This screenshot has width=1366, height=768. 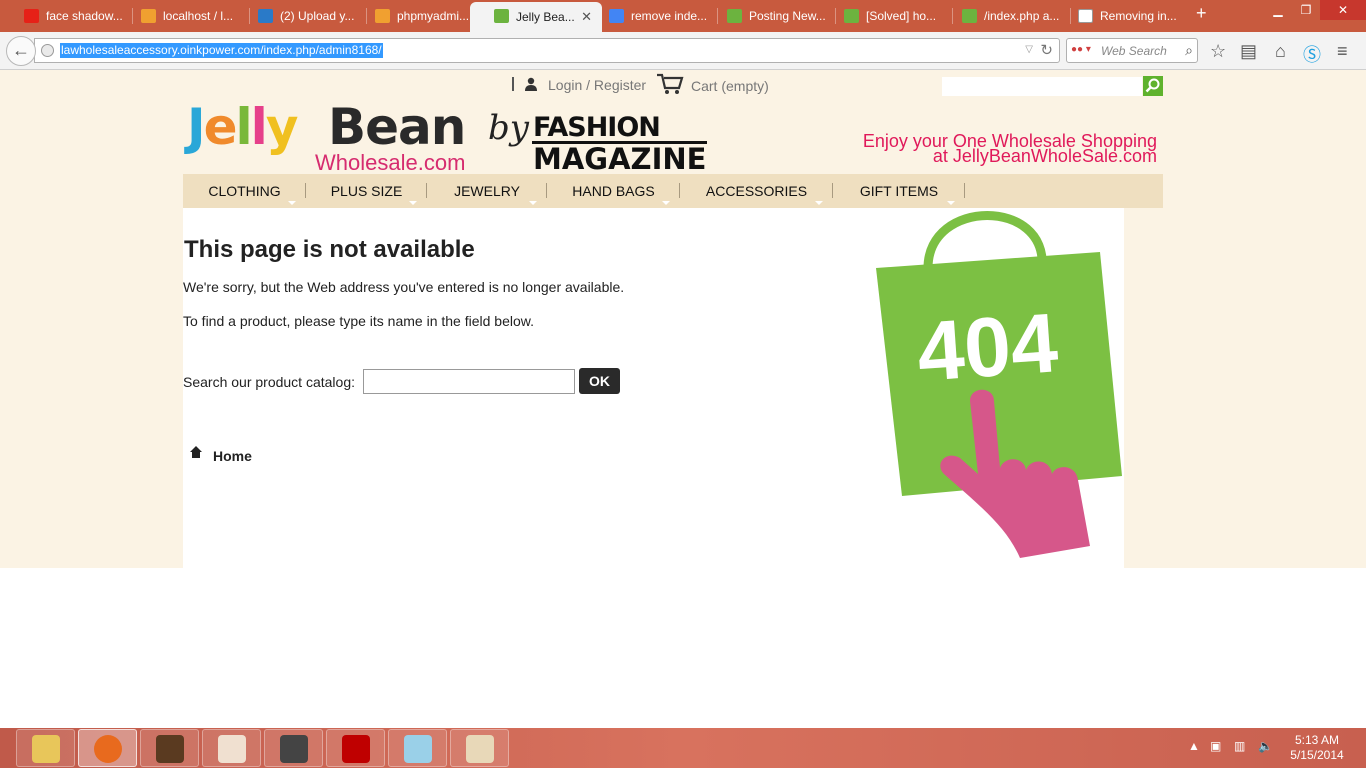 What do you see at coordinates (597, 127) in the screenshot?
I see `logo-fashion-text: FASHION` at bounding box center [597, 127].